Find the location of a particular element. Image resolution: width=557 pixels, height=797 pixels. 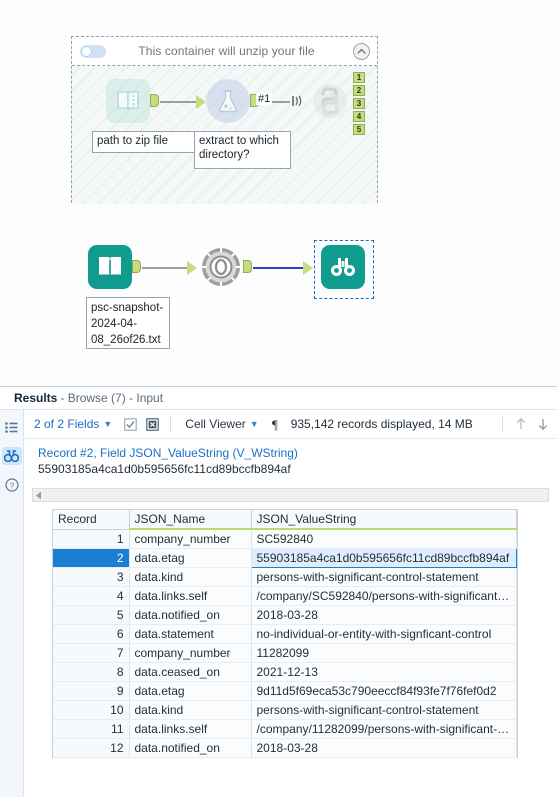

chevron-up-icon is located at coordinates (361, 51).